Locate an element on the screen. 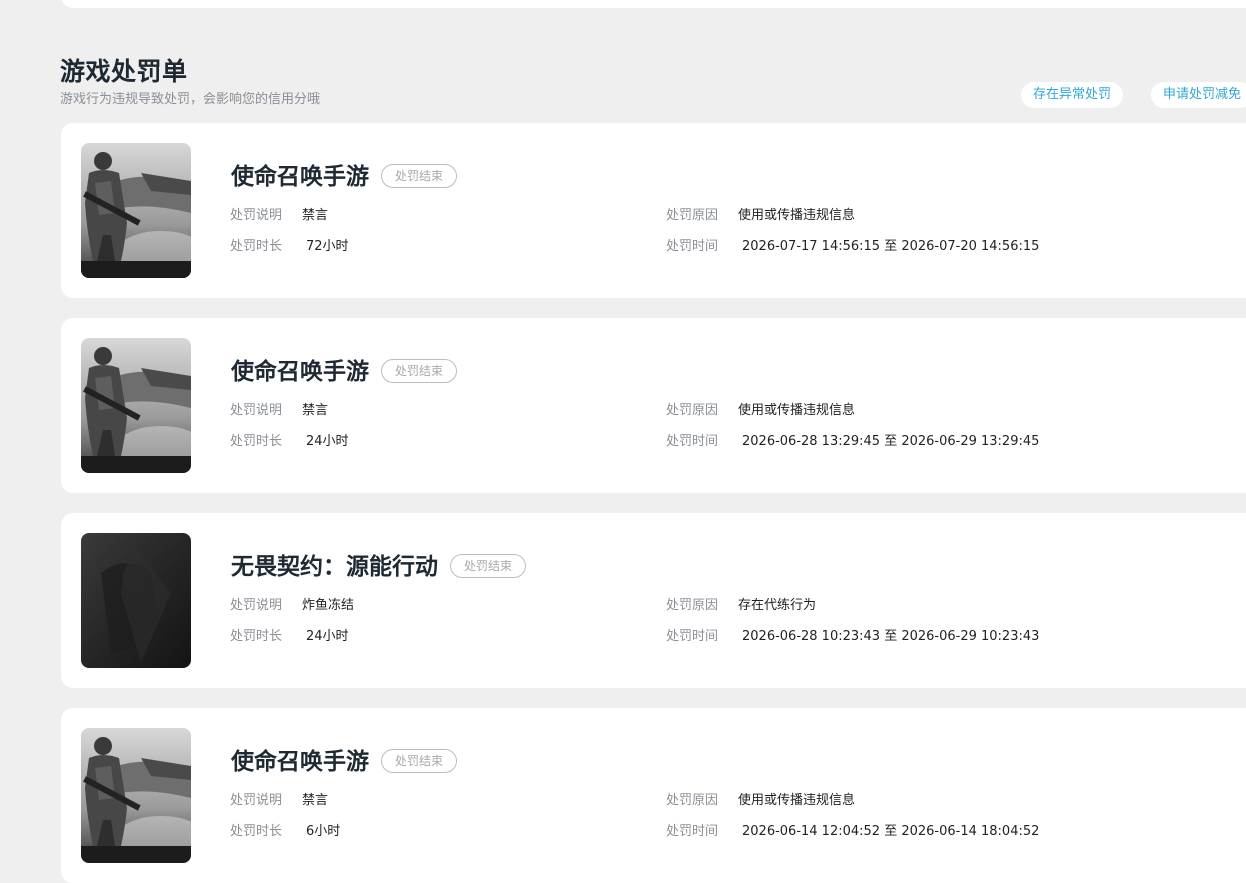  reason-value: 存在代练行为 is located at coordinates (777, 605).